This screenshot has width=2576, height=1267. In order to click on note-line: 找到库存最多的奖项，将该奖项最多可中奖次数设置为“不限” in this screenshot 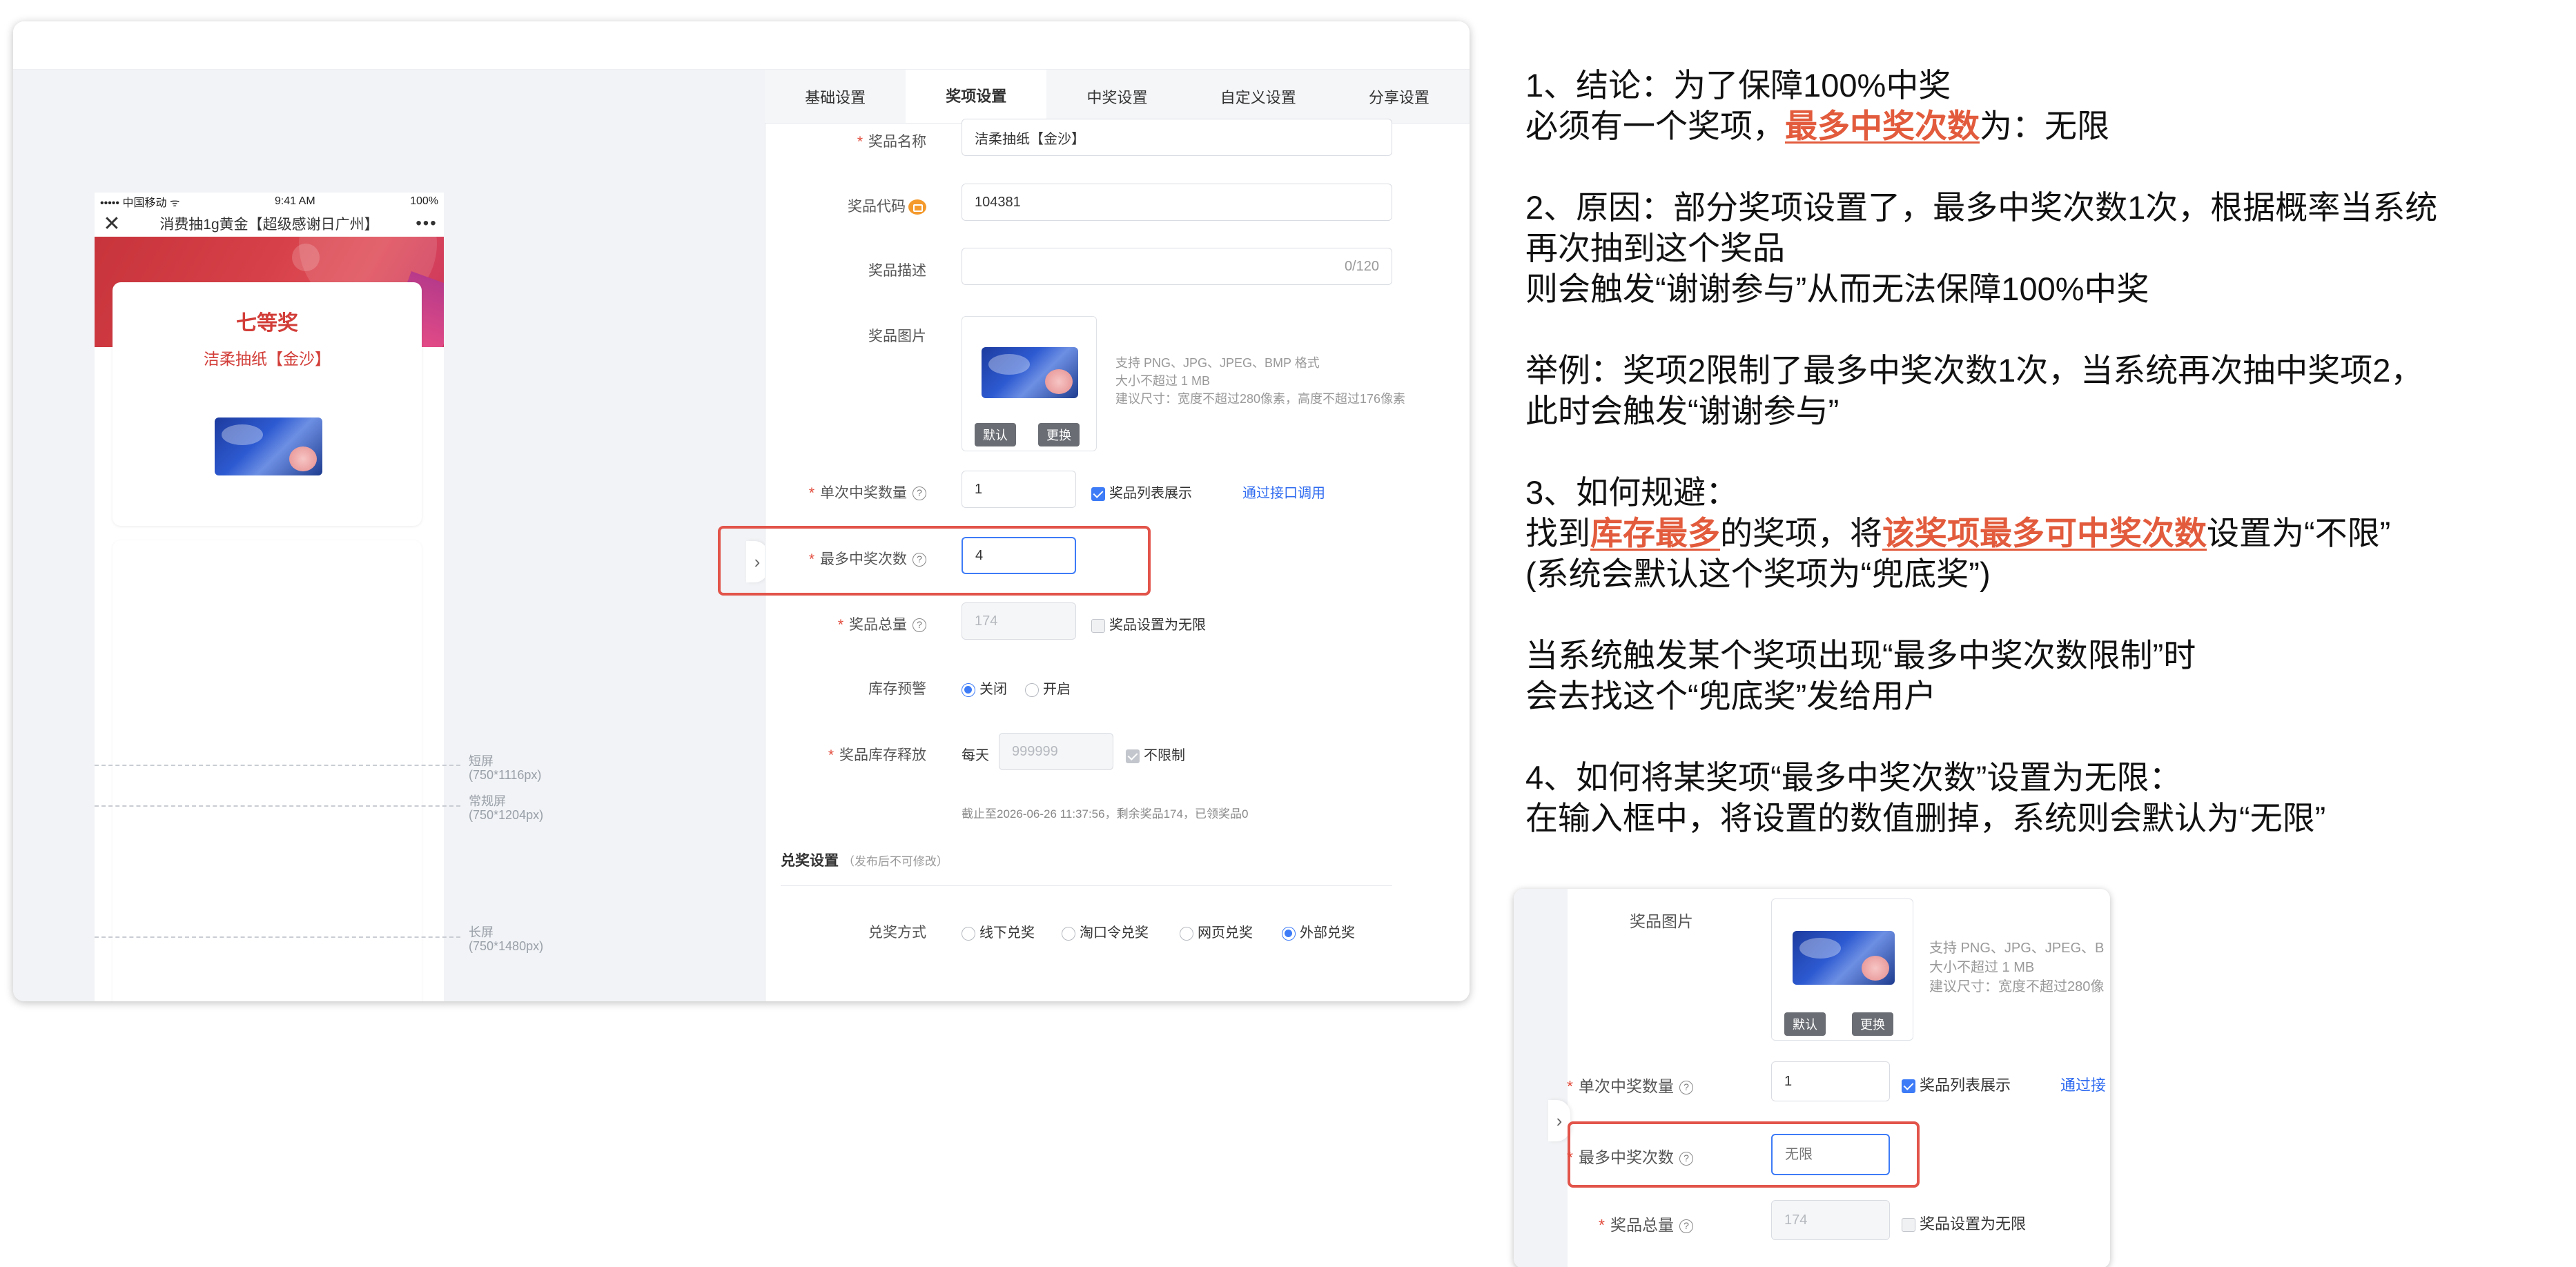, I will do `click(1958, 533)`.